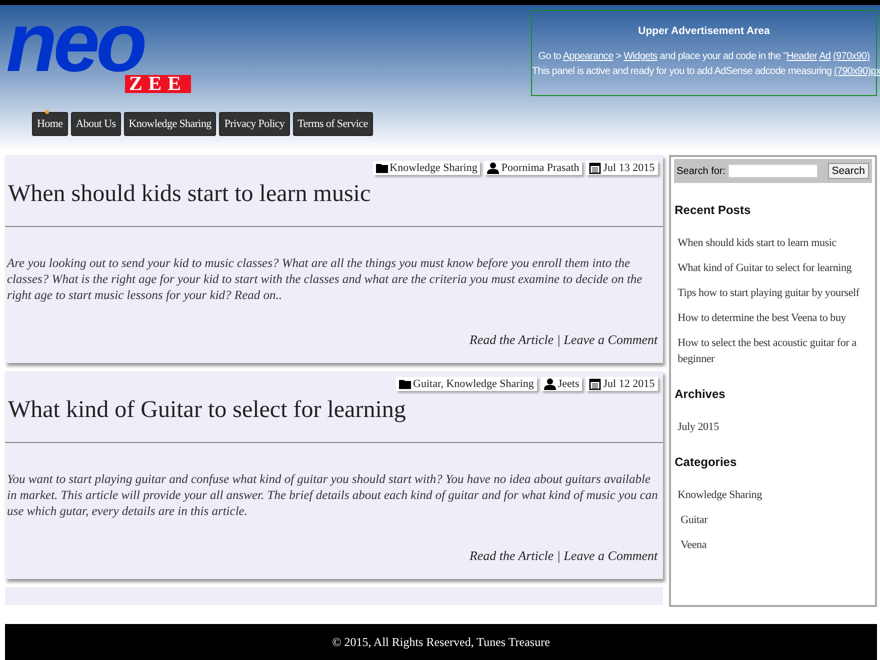 The height and width of the screenshot is (660, 880). What do you see at coordinates (332, 124) in the screenshot?
I see `nav-tab: Terms of Service` at bounding box center [332, 124].